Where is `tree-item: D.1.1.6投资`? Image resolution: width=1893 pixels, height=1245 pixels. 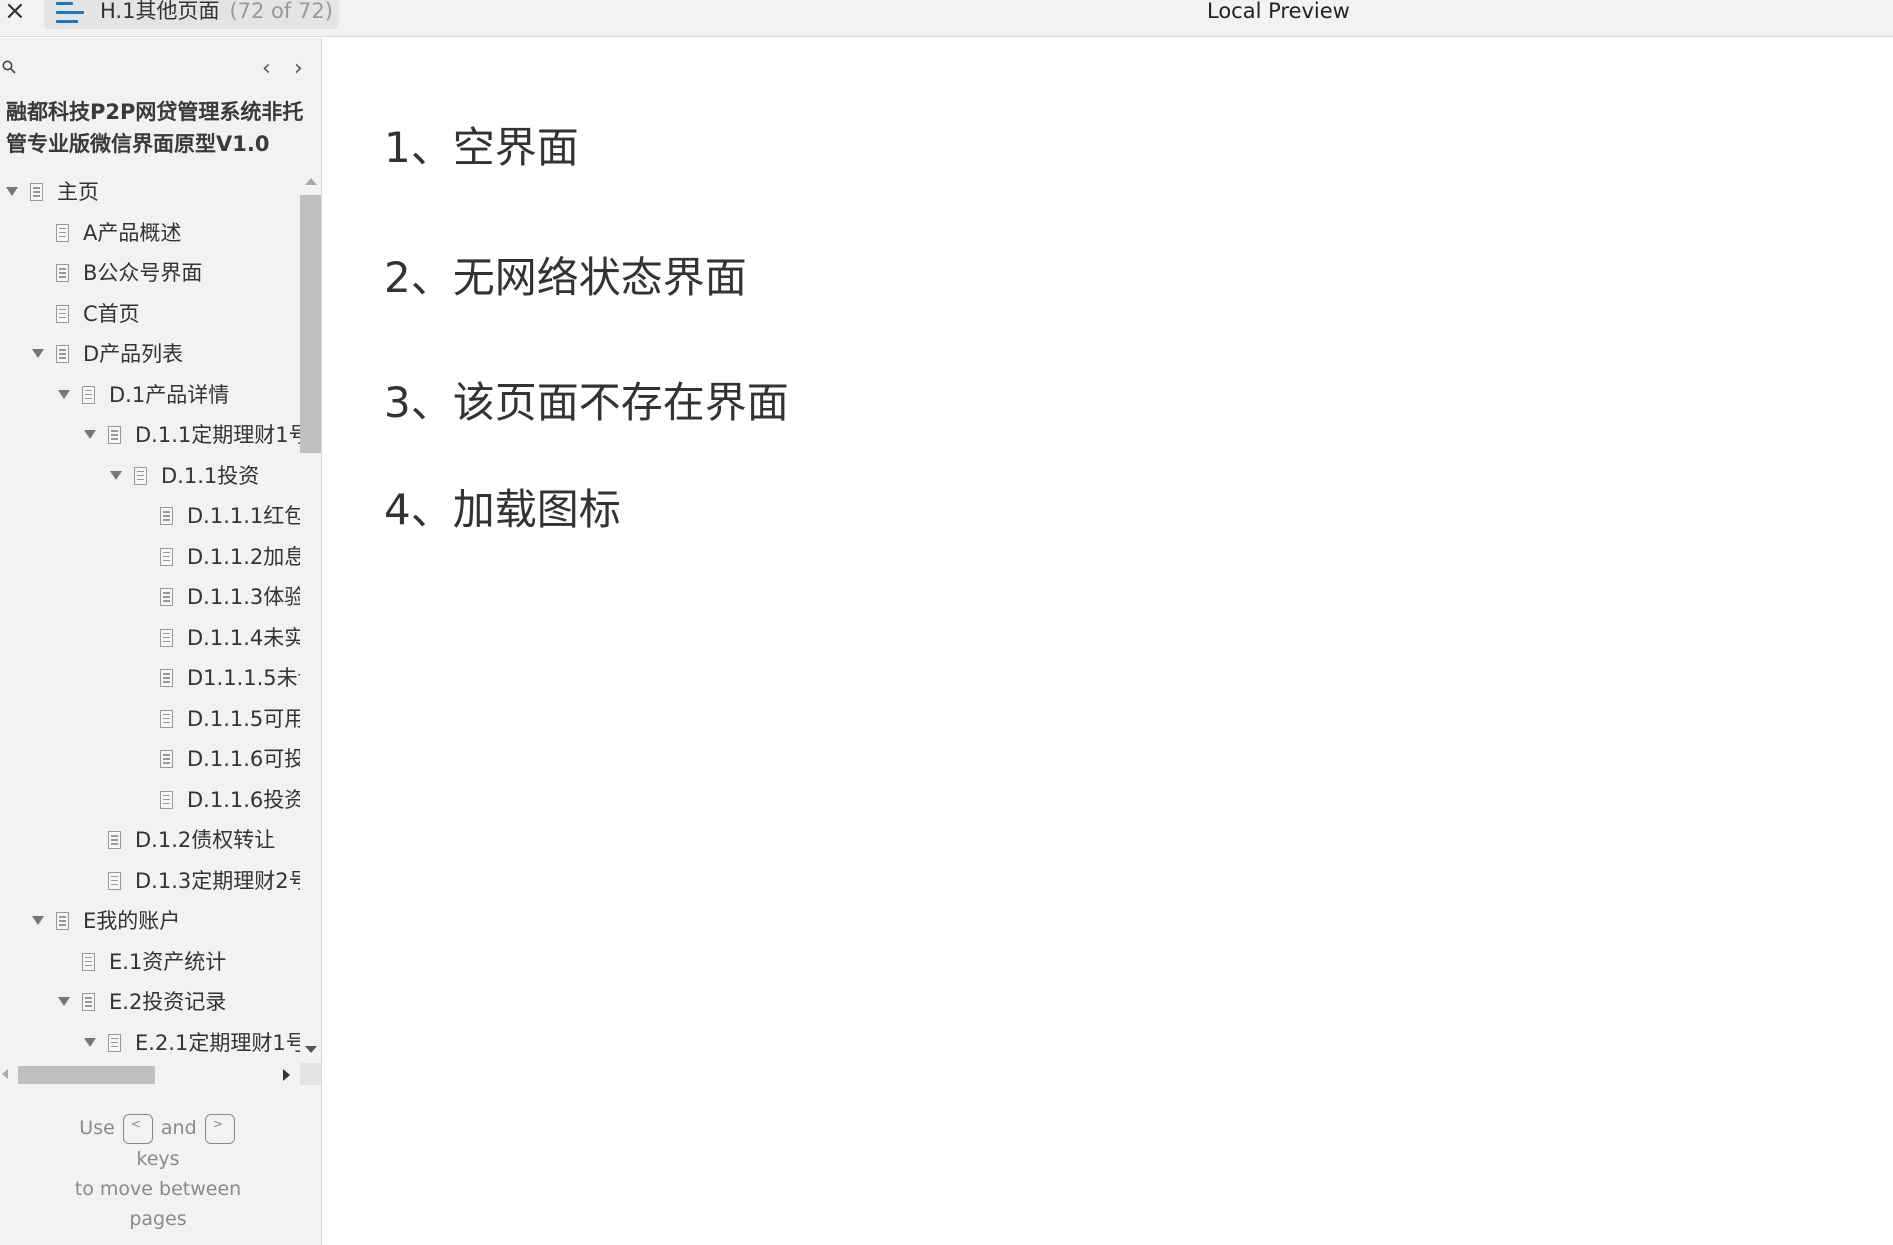
tree-item: D.1.1.6投资 is located at coordinates (150, 801).